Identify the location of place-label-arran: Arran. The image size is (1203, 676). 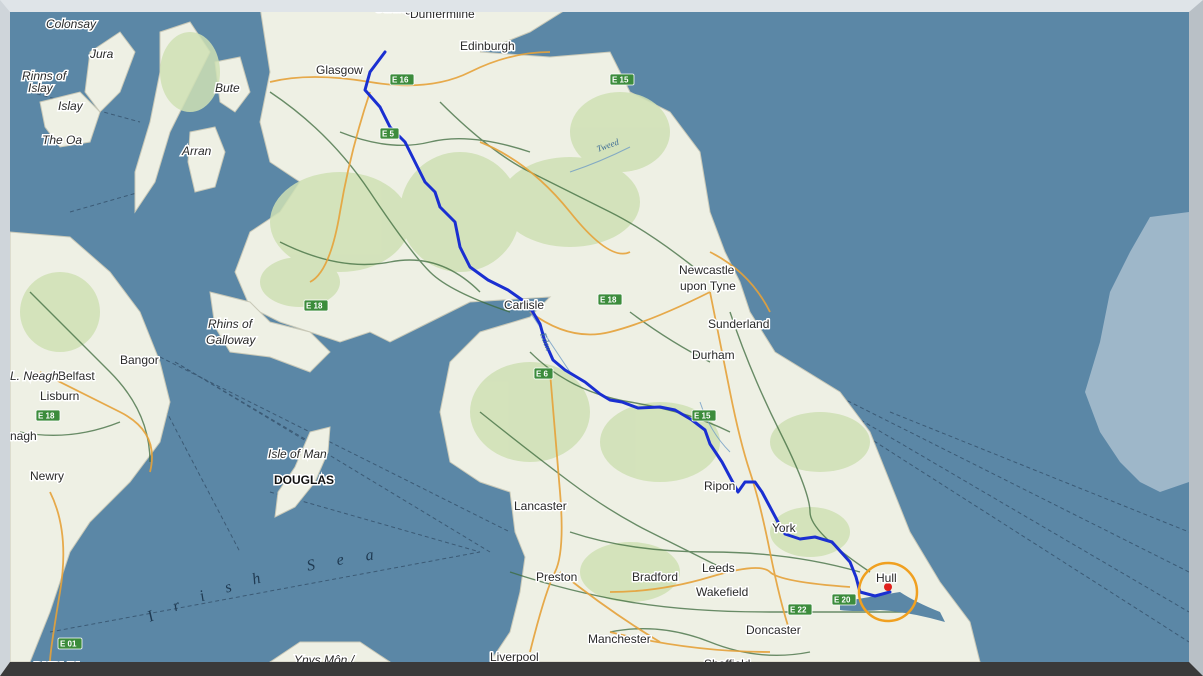
(196, 151).